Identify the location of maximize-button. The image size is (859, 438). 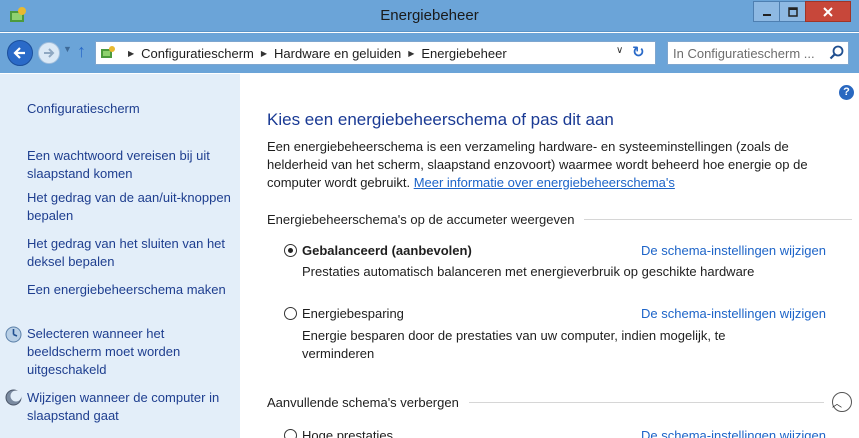
(792, 11).